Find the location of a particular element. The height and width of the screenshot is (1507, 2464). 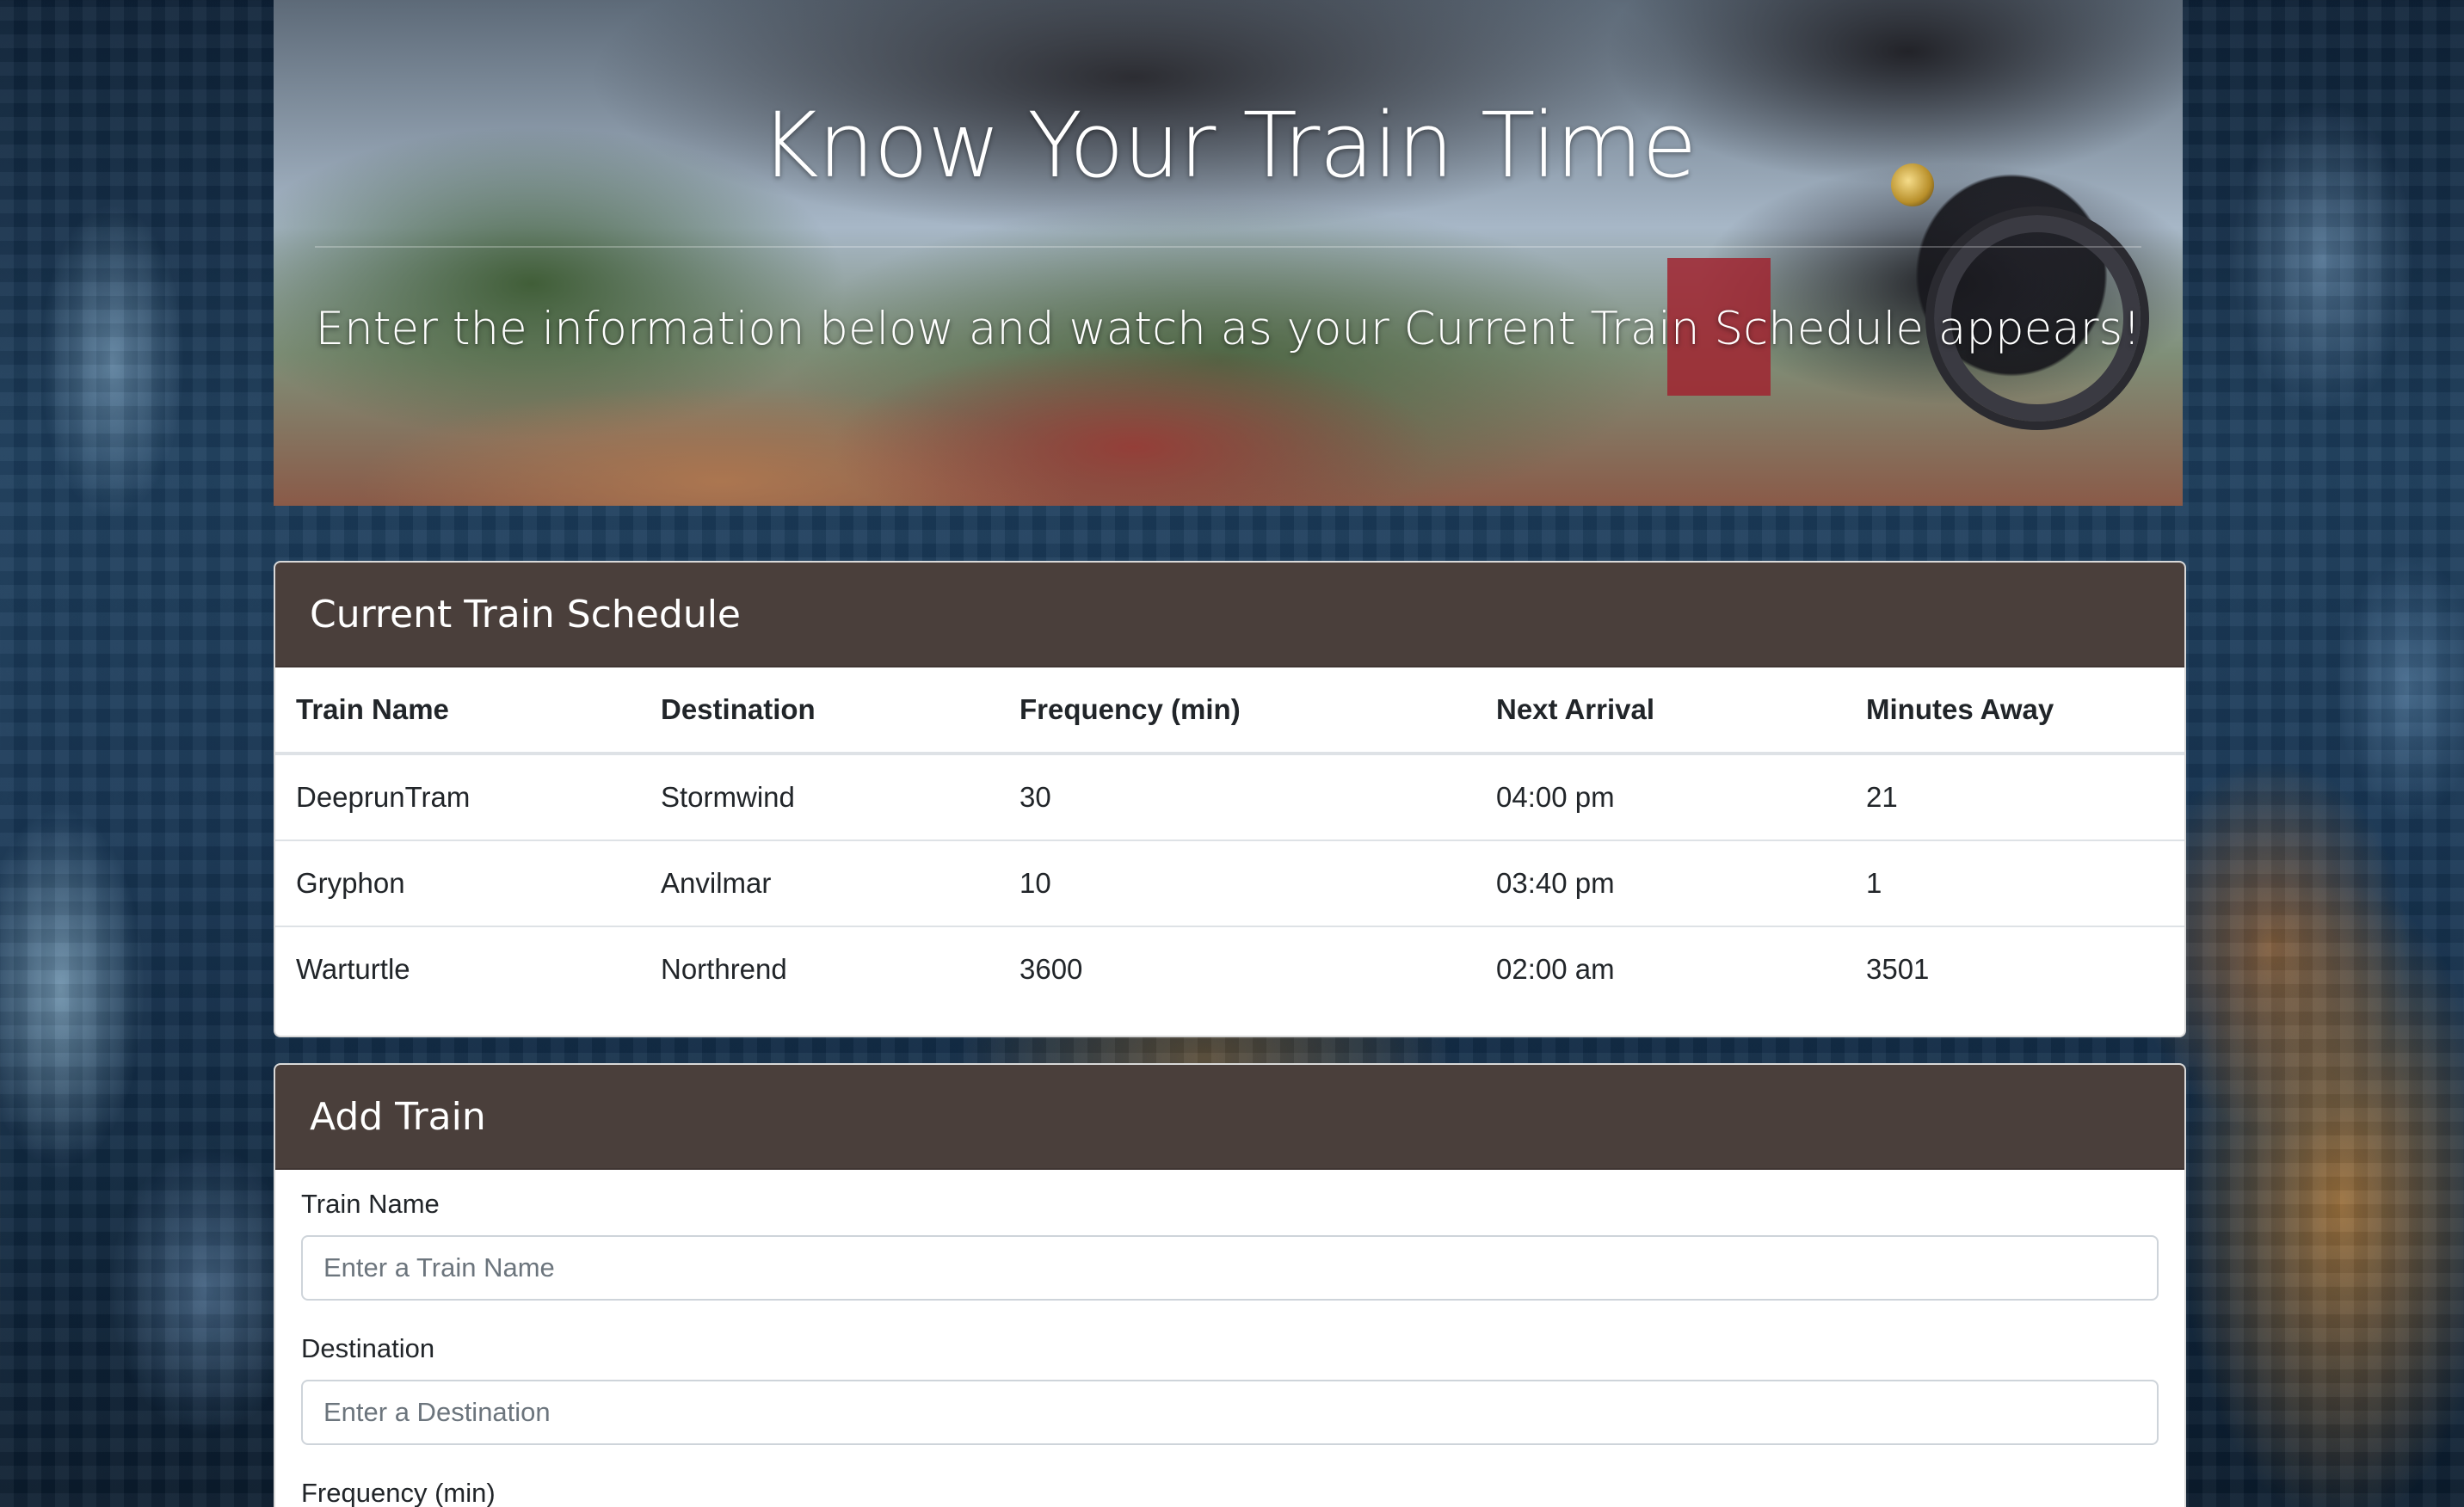

table-row: DeeprunTram Stormwind 30 04:00 pm 21 is located at coordinates (1229, 796).